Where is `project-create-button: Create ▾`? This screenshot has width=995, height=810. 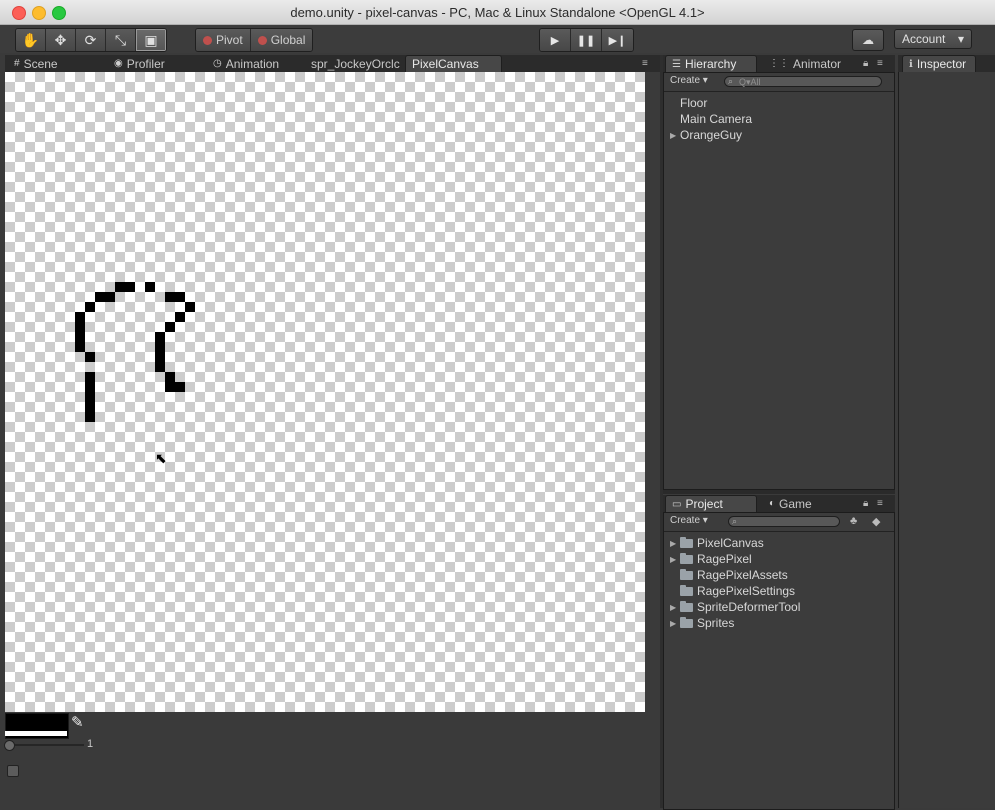 project-create-button: Create ▾ is located at coordinates (689, 520).